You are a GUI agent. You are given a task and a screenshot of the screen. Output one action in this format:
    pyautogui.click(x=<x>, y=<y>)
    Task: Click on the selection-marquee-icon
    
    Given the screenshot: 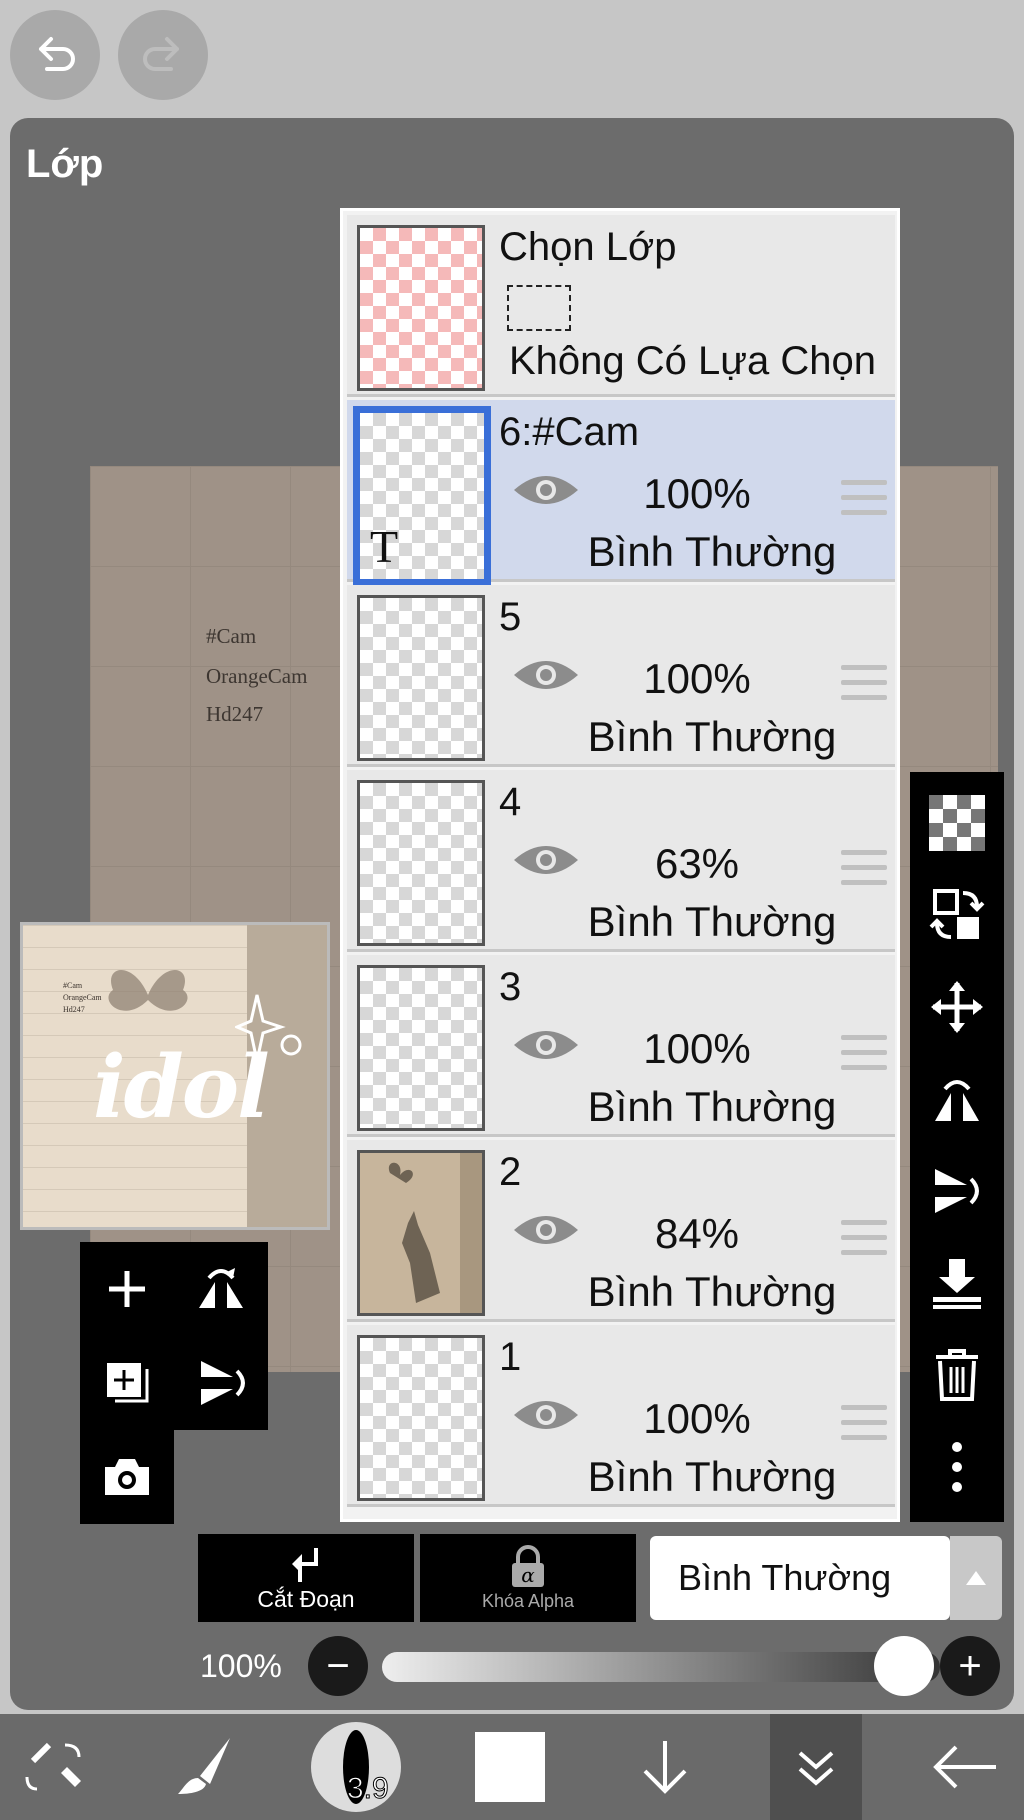 What is the action you would take?
    pyautogui.click(x=539, y=308)
    